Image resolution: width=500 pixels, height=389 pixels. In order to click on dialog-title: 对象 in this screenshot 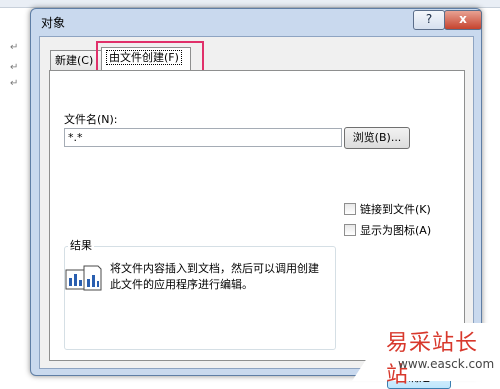, I will do `click(53, 23)`.